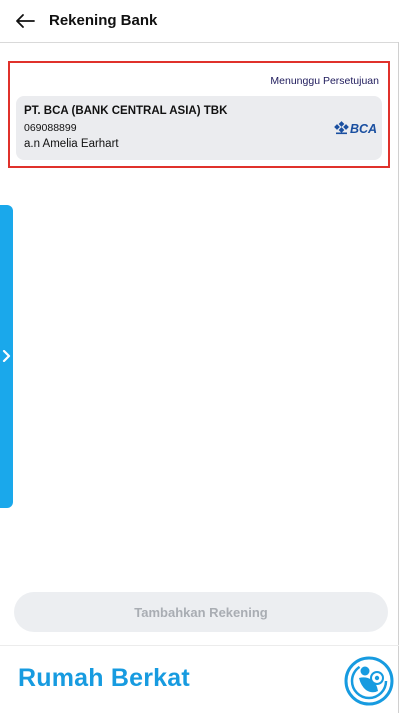  I want to click on bca-logo-icon: BCA, so click(355, 128).